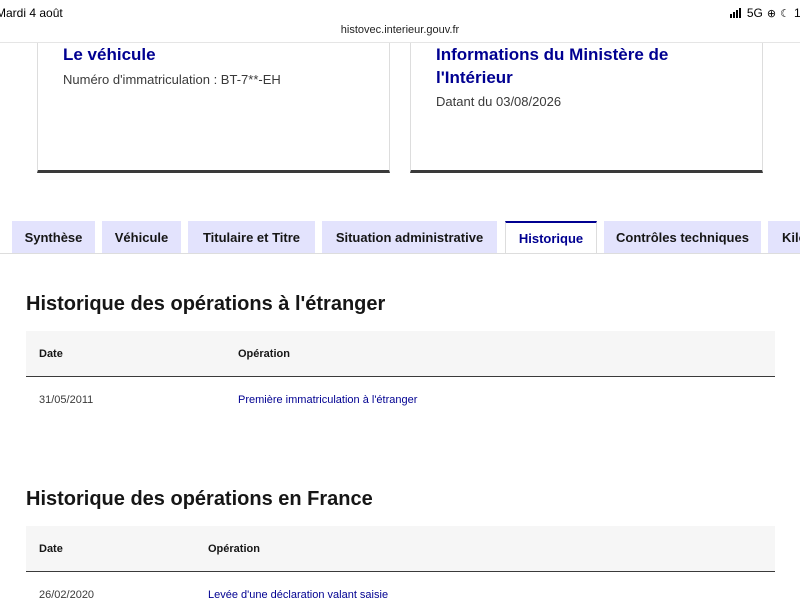  Describe the element at coordinates (141, 237) in the screenshot. I see `tab-vehicule: Véhicule` at that location.